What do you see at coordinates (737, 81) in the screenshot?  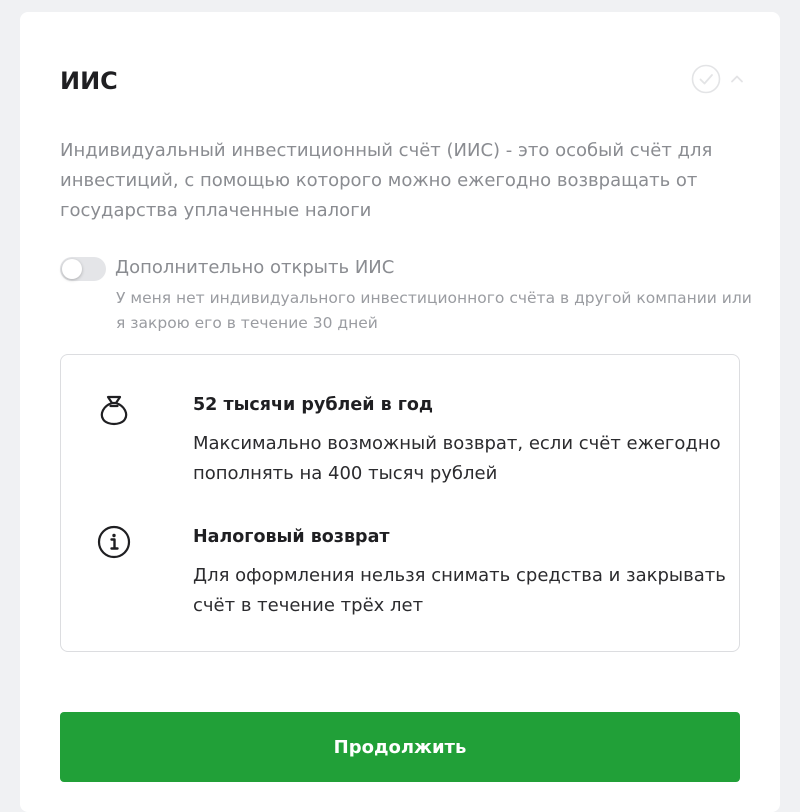 I see `chevron-up-icon` at bounding box center [737, 81].